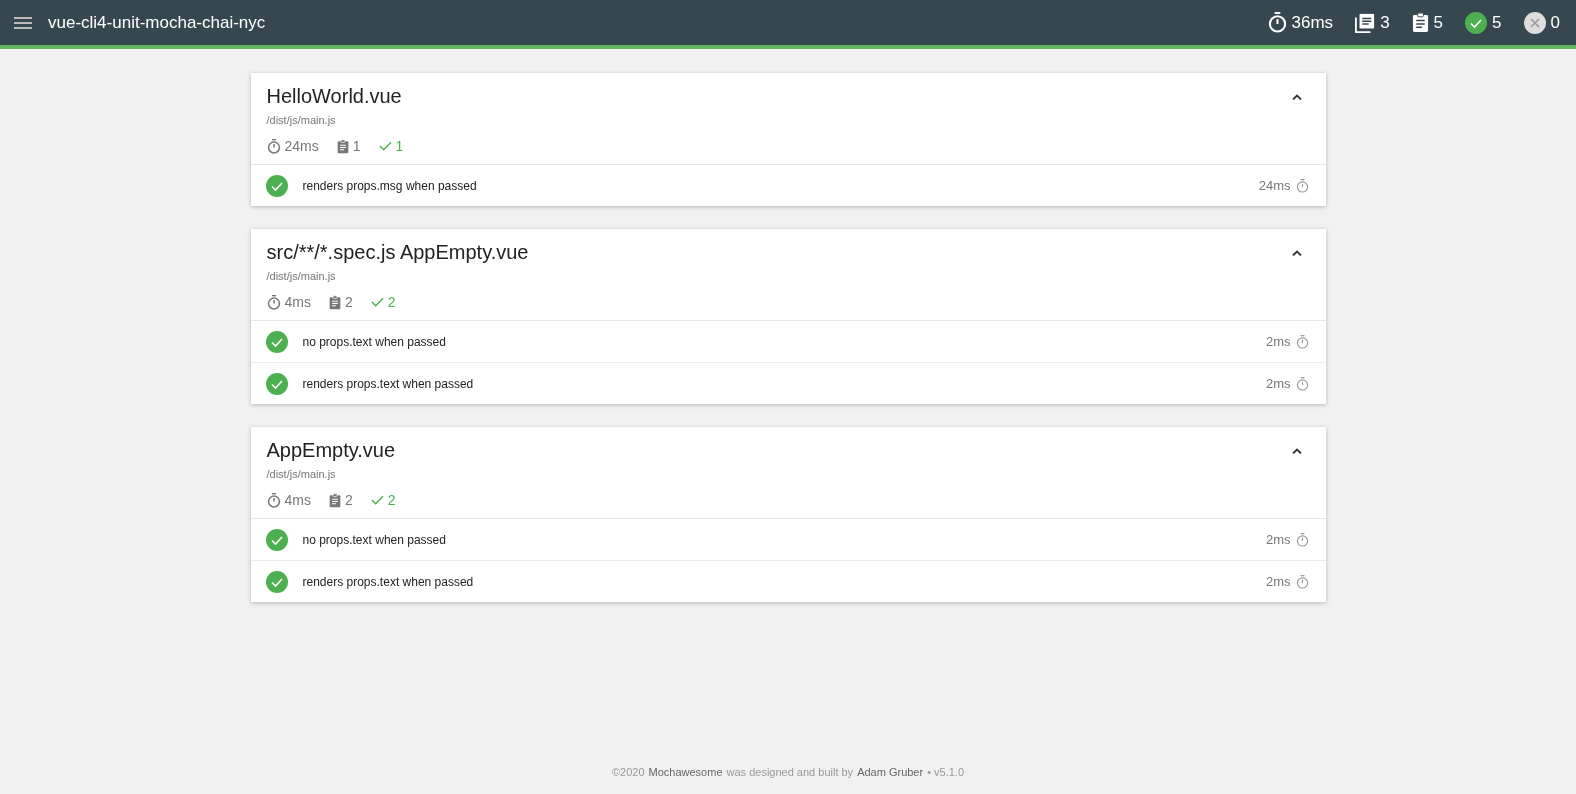  What do you see at coordinates (1365, 22) in the screenshot?
I see `documents-icon` at bounding box center [1365, 22].